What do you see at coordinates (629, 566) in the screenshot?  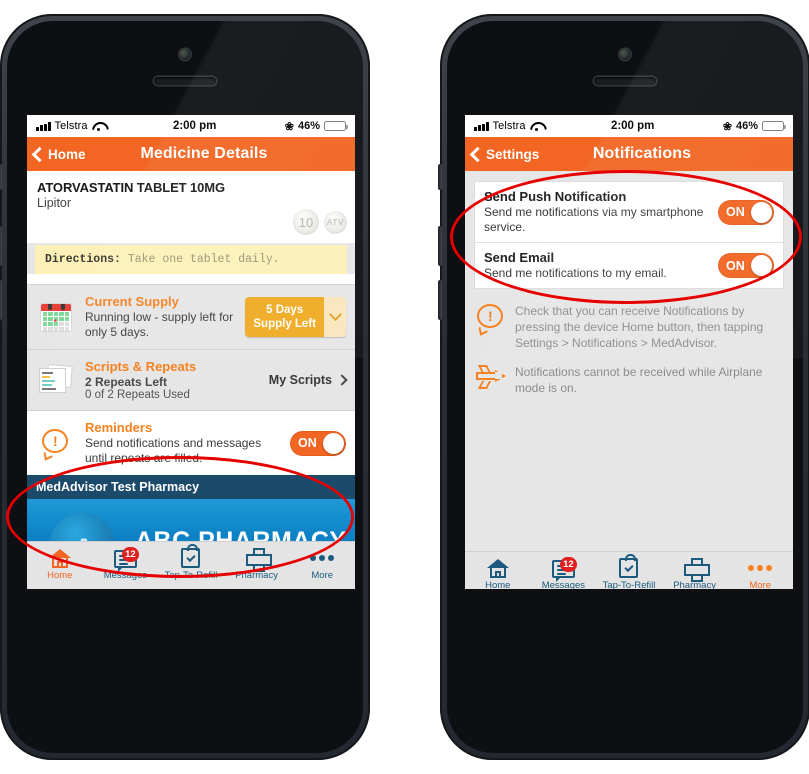 I see `refill-bag-icon` at bounding box center [629, 566].